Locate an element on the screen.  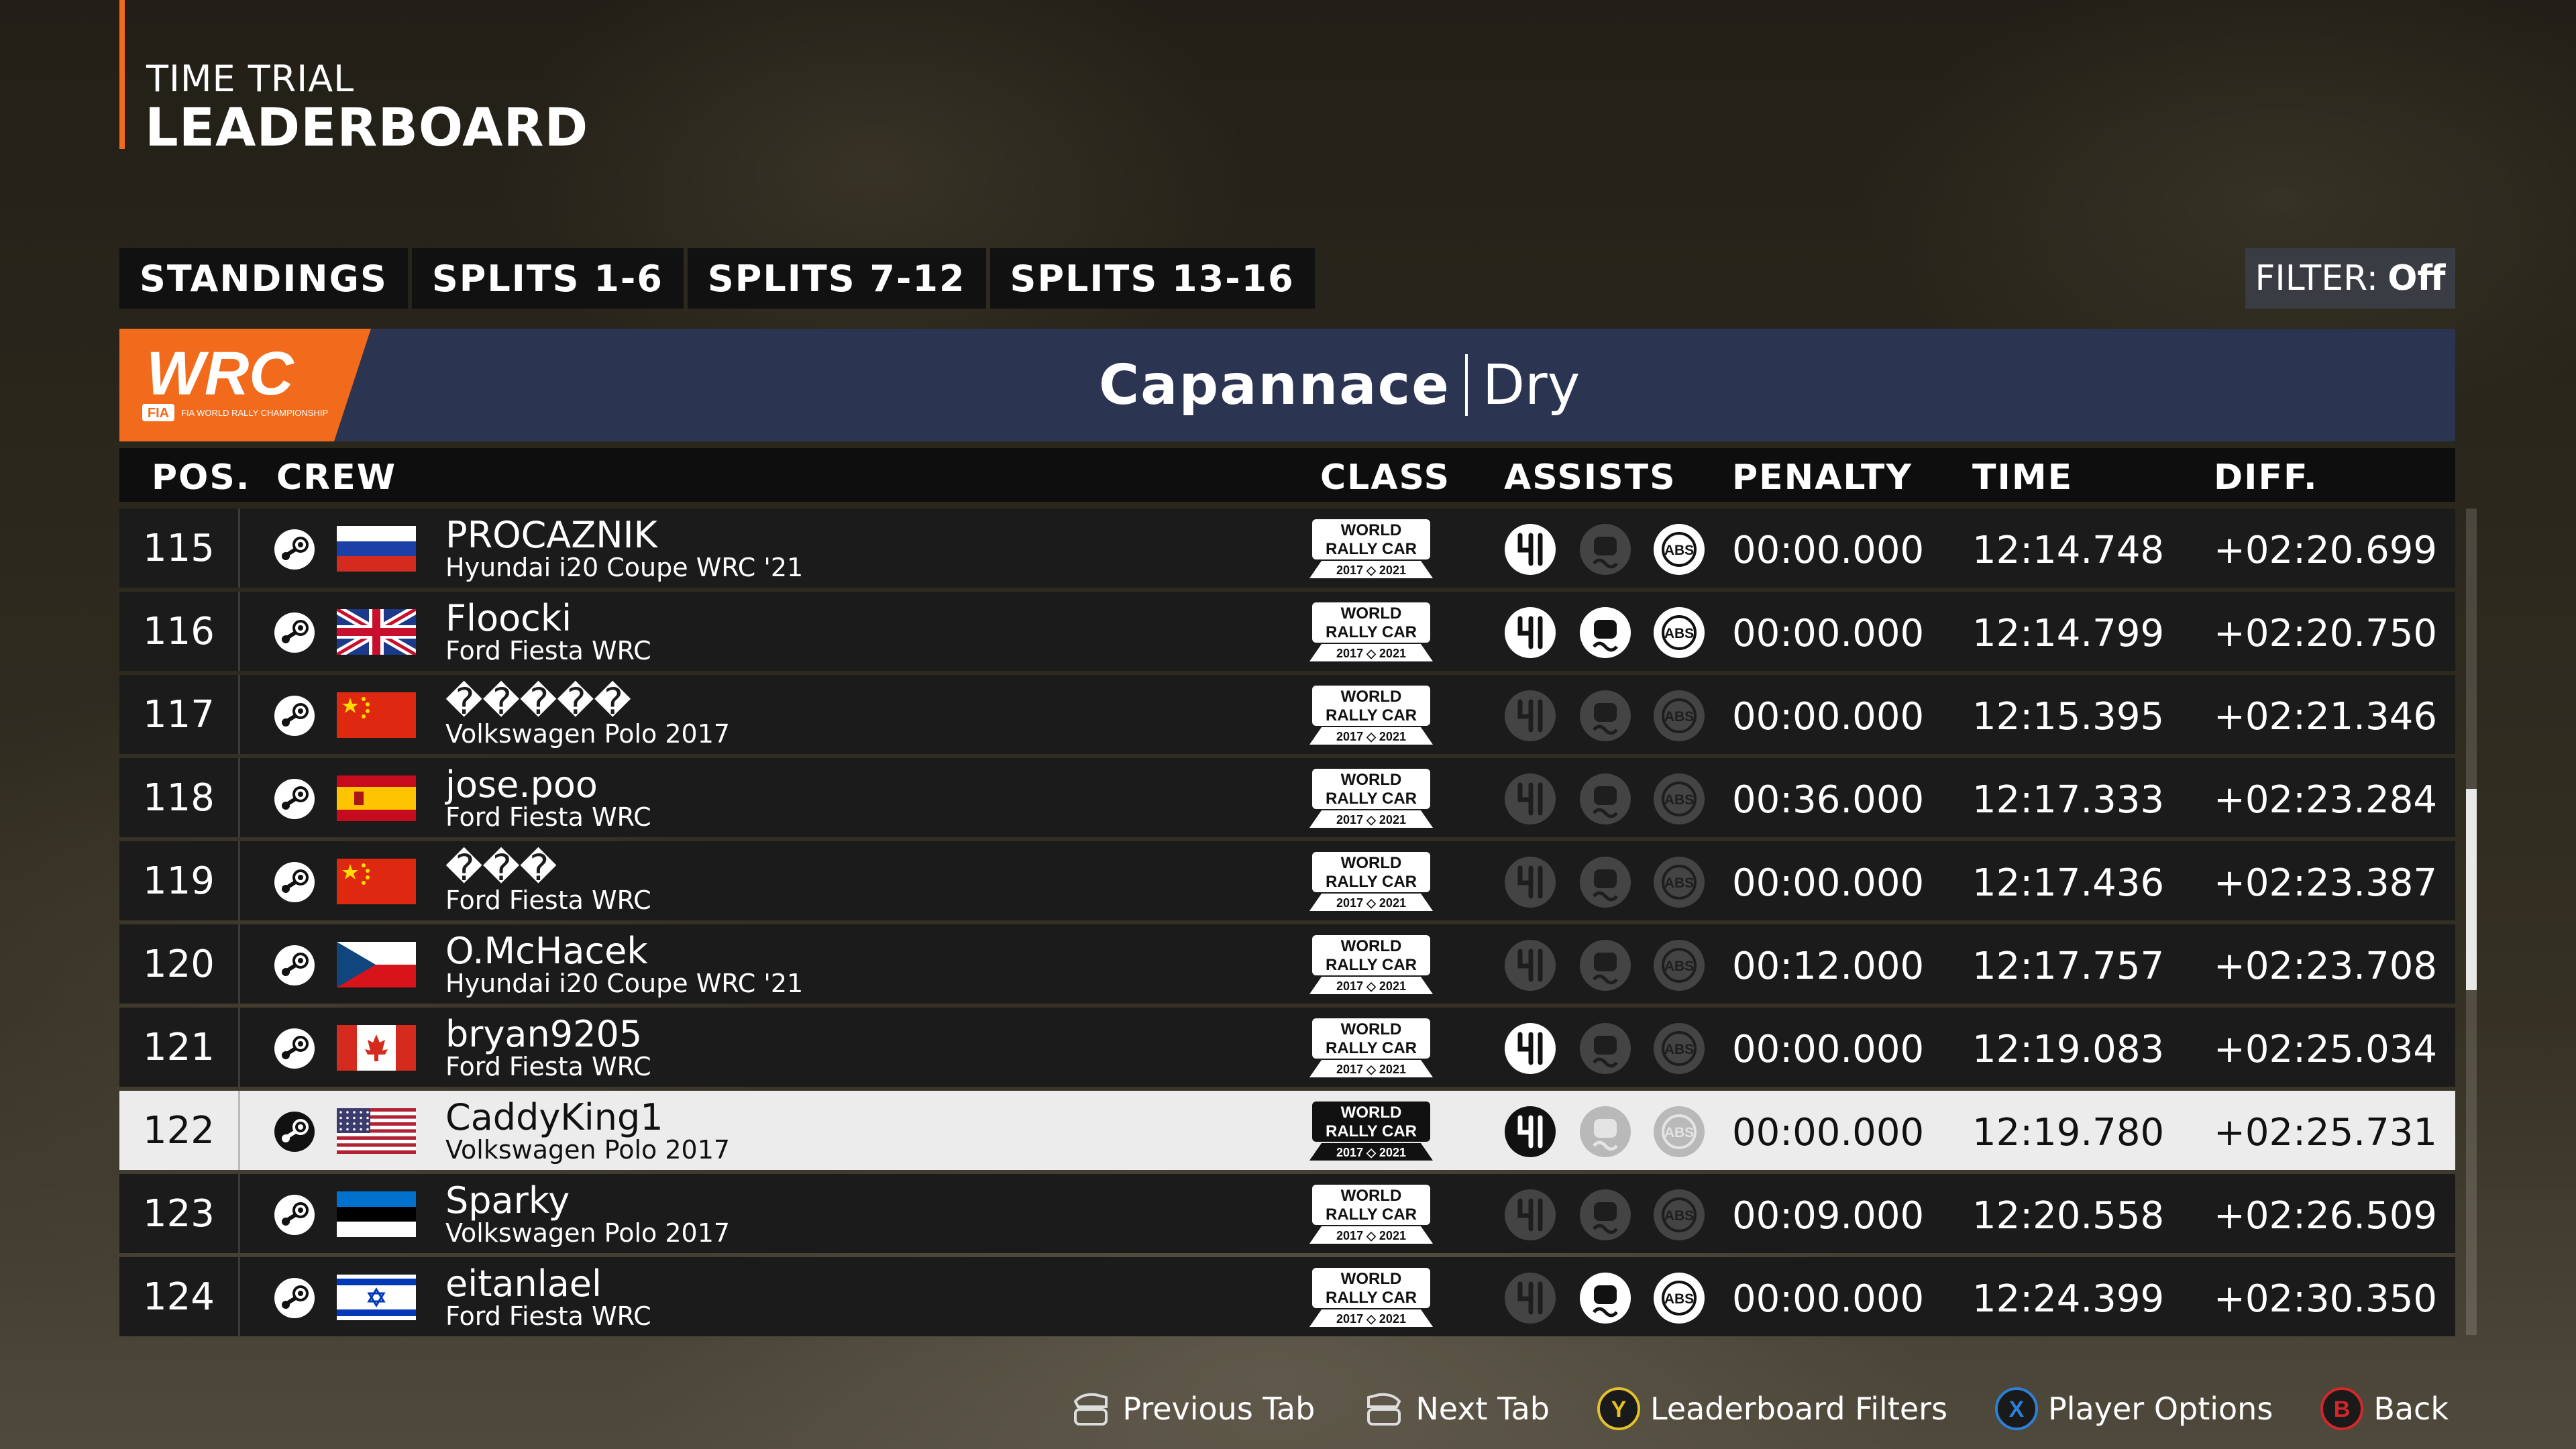
hint-back: B Back is located at coordinates (2384, 1409).